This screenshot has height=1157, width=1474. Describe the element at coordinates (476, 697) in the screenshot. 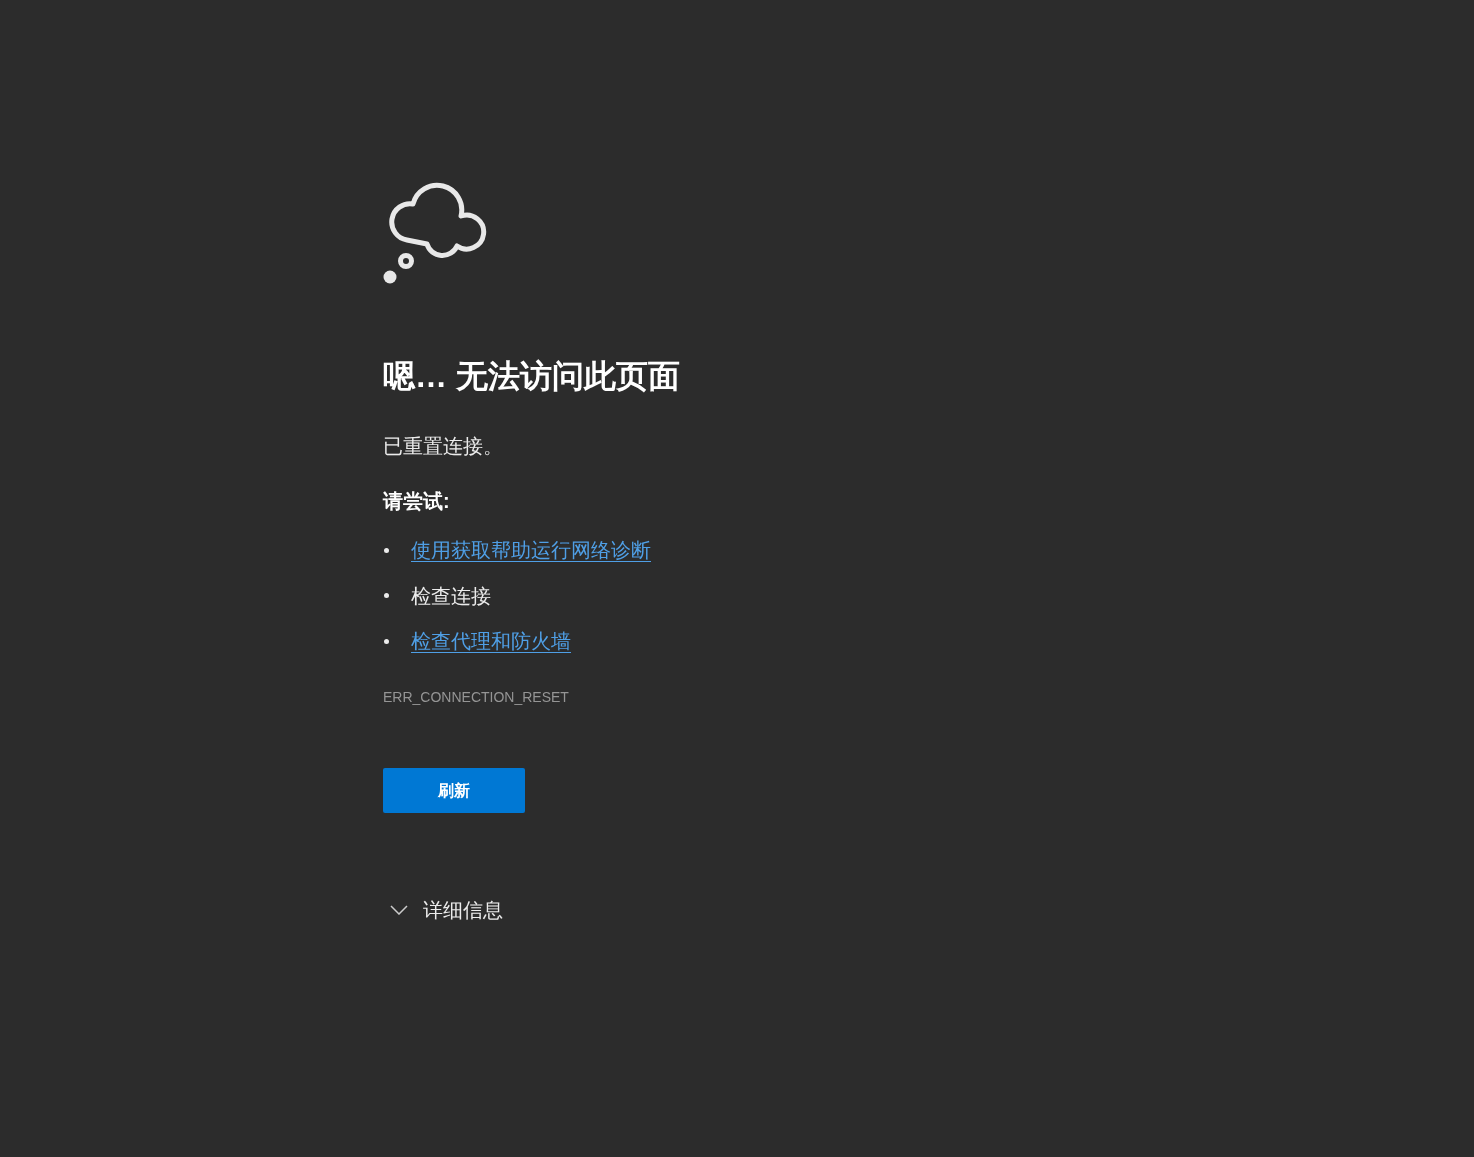

I see `error-code: ERR_CONNECTION_RESET` at that location.